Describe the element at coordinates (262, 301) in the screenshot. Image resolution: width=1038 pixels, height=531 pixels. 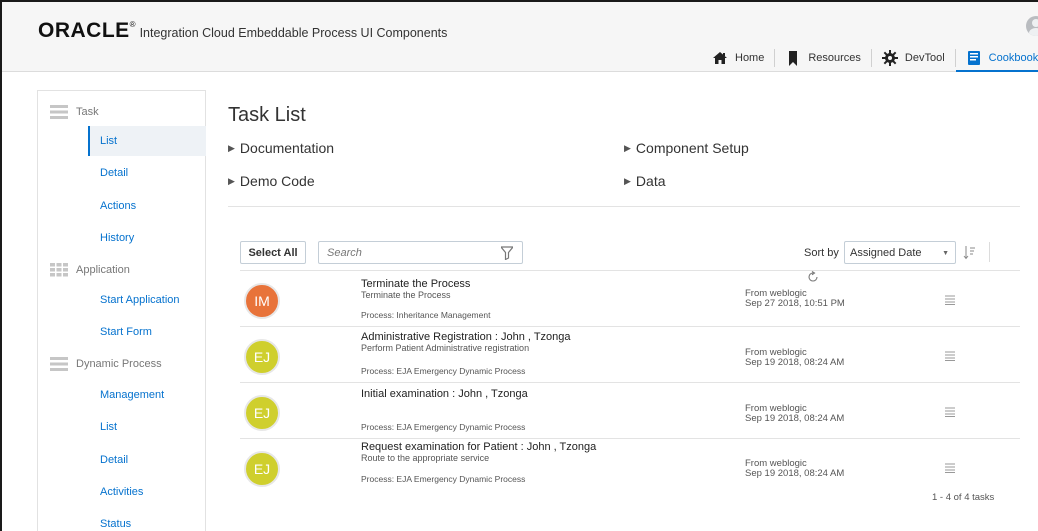
I see `task-avatar: IM` at that location.